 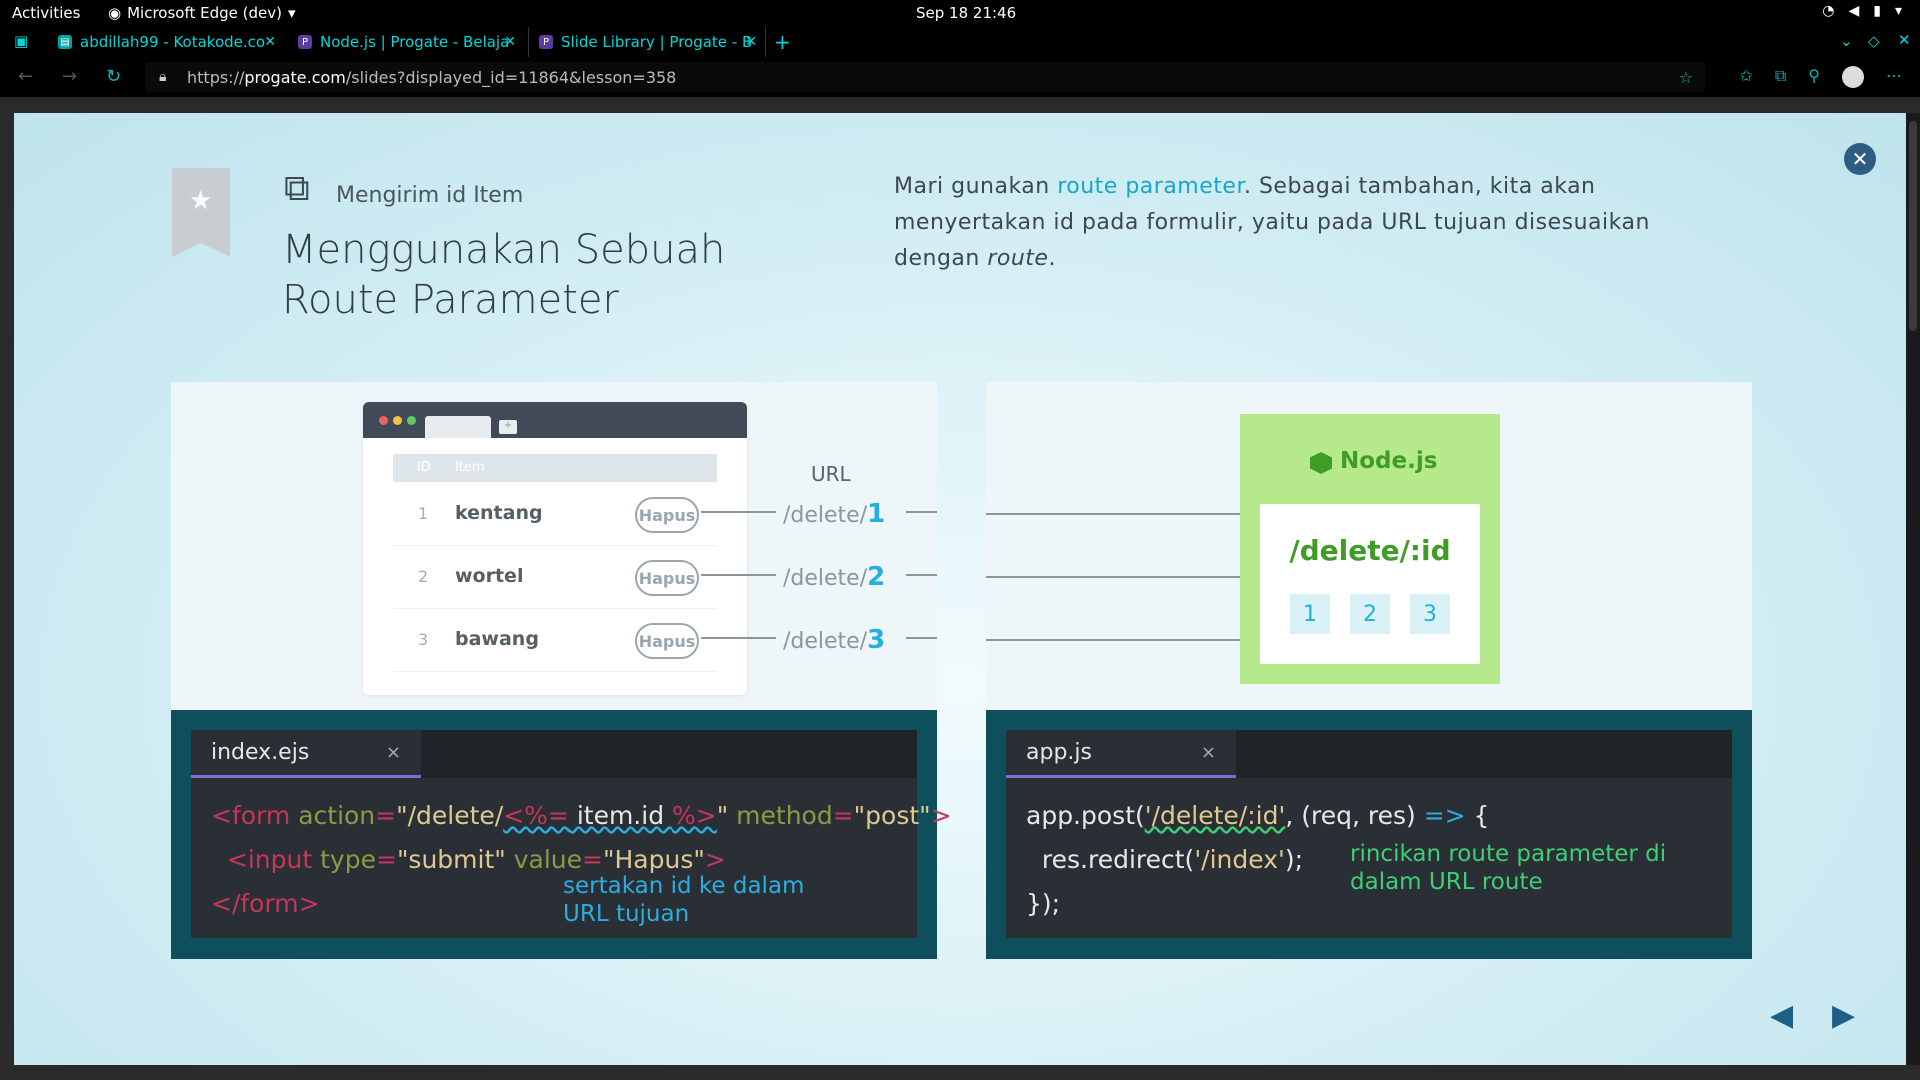 I want to click on editor-tab-filename: index.ejs, so click(x=260, y=752).